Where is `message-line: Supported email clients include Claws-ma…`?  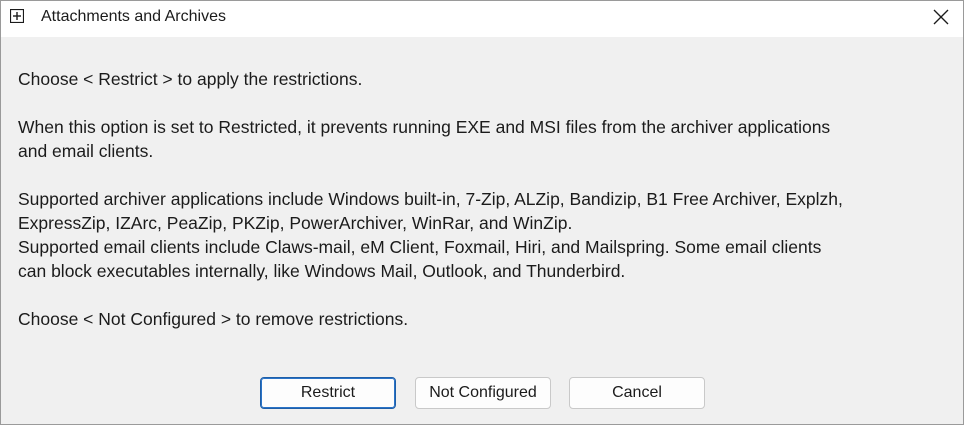 message-line: Supported email clients include Claws-ma… is located at coordinates (420, 247).